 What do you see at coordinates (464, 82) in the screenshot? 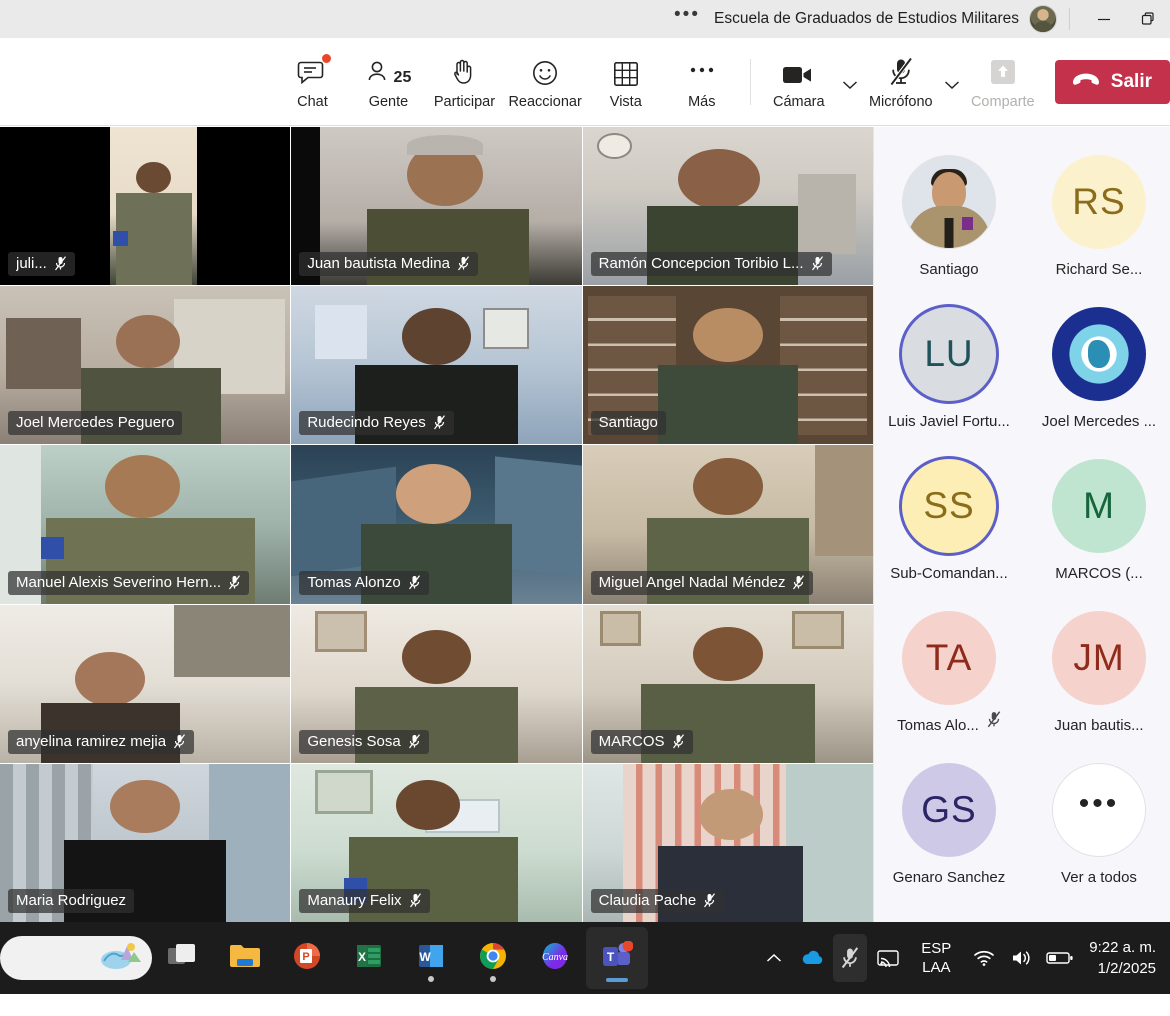
I see `toolbar-raise-hand-button: Participar` at bounding box center [464, 82].